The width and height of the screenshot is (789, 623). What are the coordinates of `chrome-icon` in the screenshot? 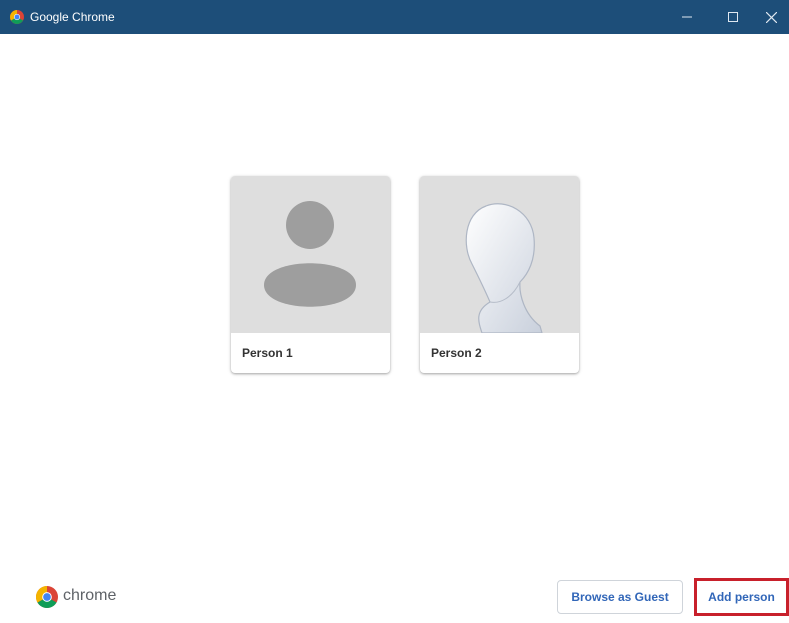 It's located at (17, 17).